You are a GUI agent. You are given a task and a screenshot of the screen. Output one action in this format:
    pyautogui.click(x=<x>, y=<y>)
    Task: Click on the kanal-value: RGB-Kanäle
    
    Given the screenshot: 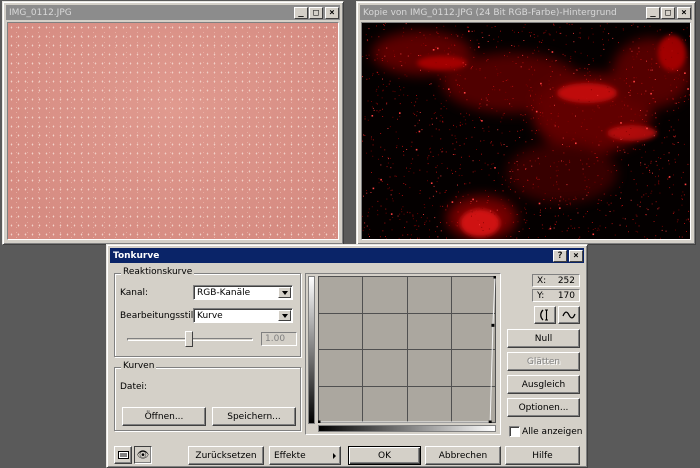 What is the action you would take?
    pyautogui.click(x=224, y=292)
    